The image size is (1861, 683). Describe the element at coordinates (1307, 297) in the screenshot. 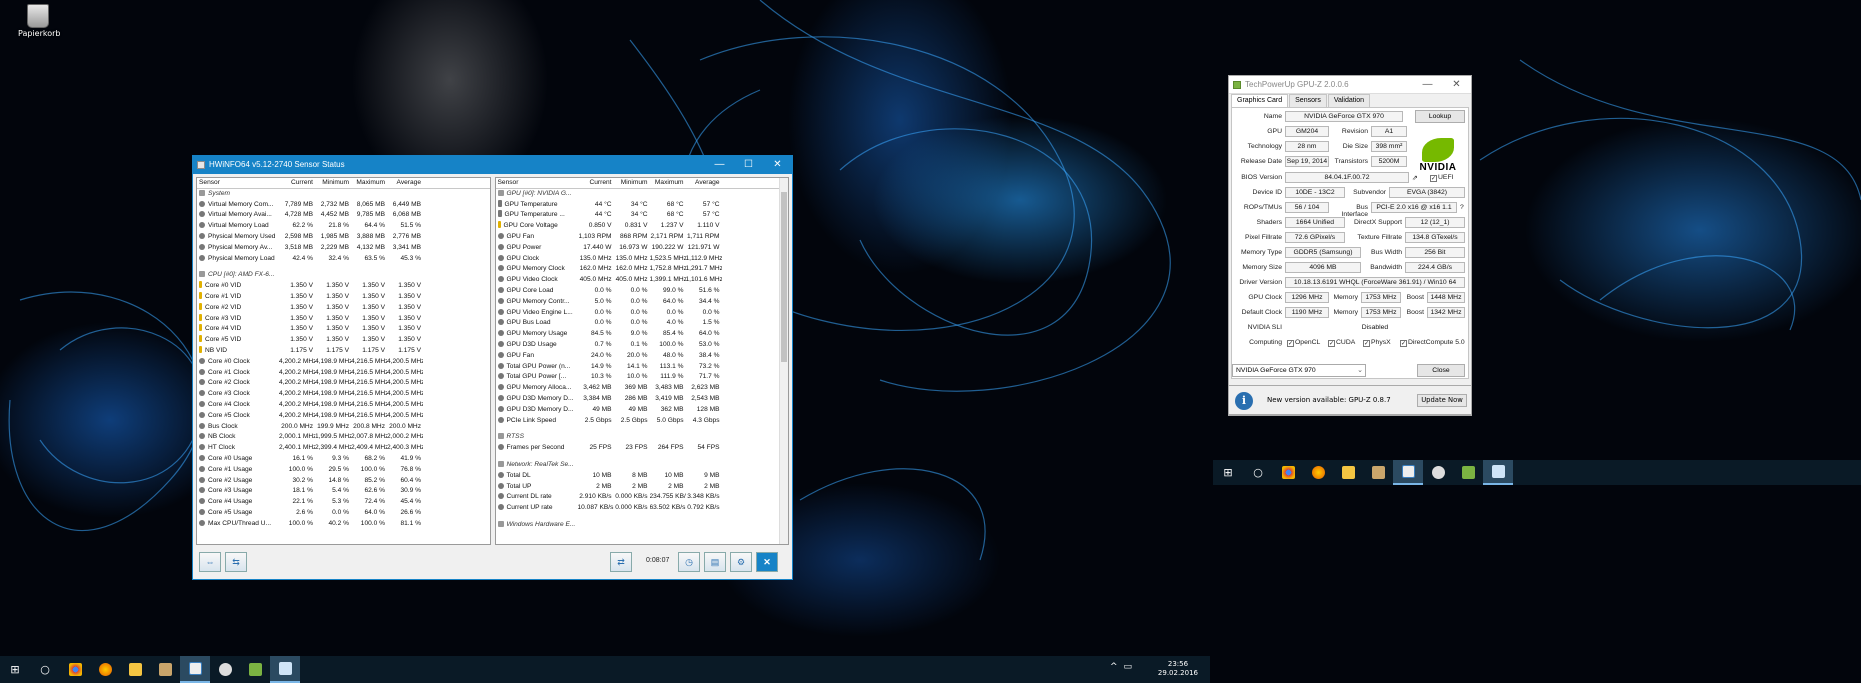

I see `gpu-clock-value: 1296 MHz` at that location.